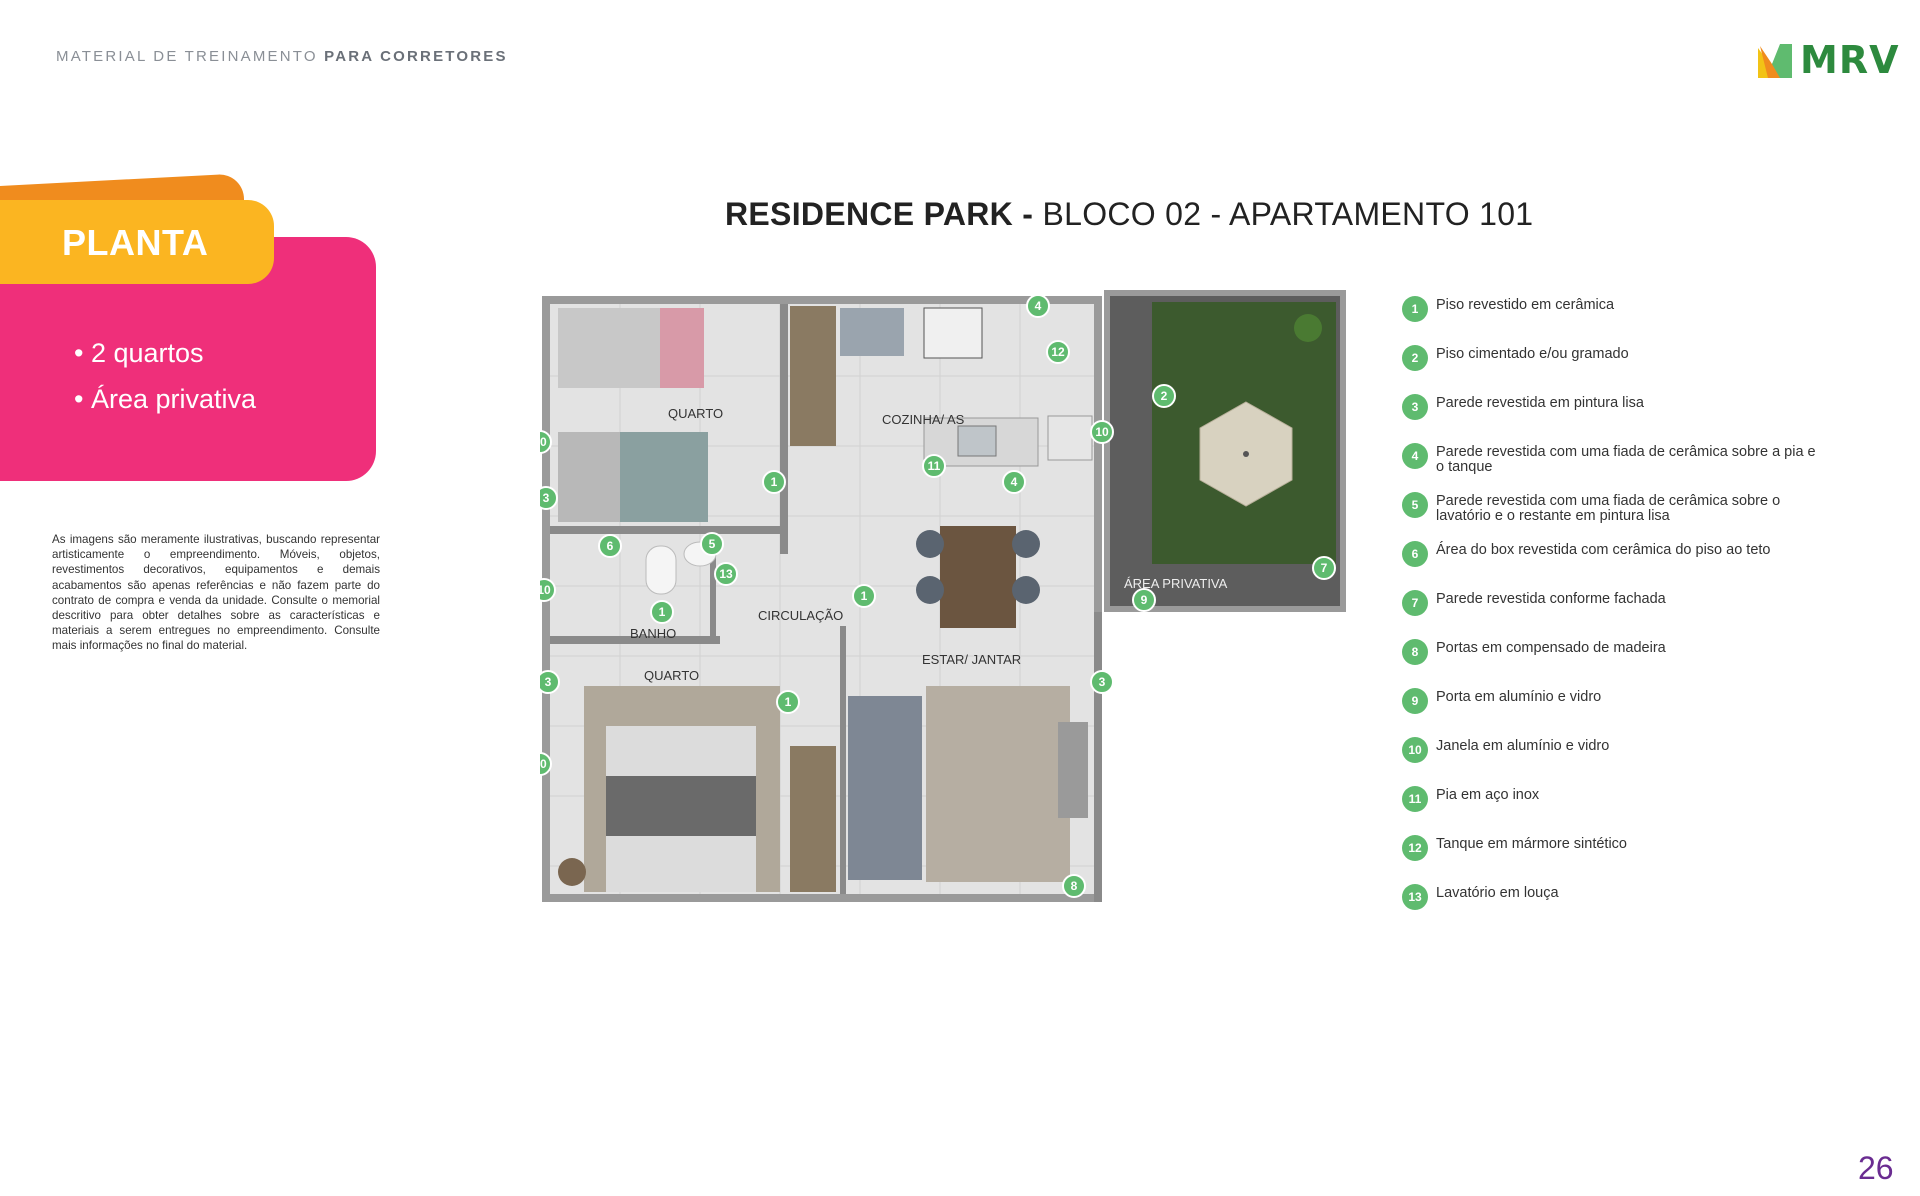 This screenshot has width=1920, height=1196. I want to click on legend-text: Piso cimentado e/ou gramado, so click(1532, 354).